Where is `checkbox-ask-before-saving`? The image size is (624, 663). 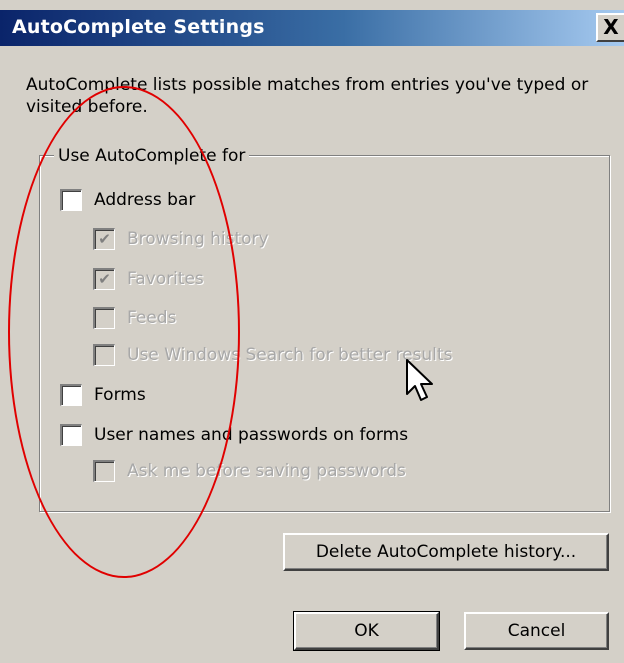 checkbox-ask-before-saving is located at coordinates (104, 471).